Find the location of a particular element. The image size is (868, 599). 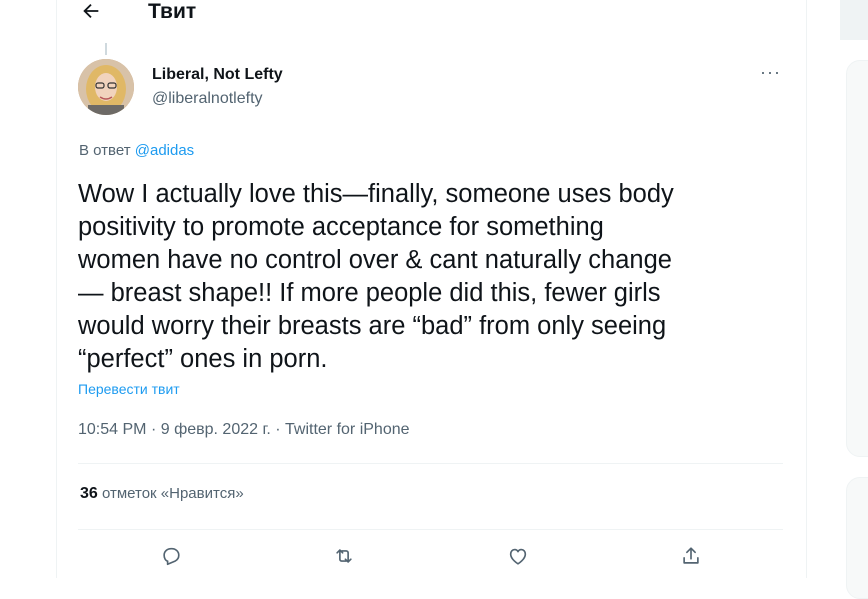

reply-button is located at coordinates (171, 556).